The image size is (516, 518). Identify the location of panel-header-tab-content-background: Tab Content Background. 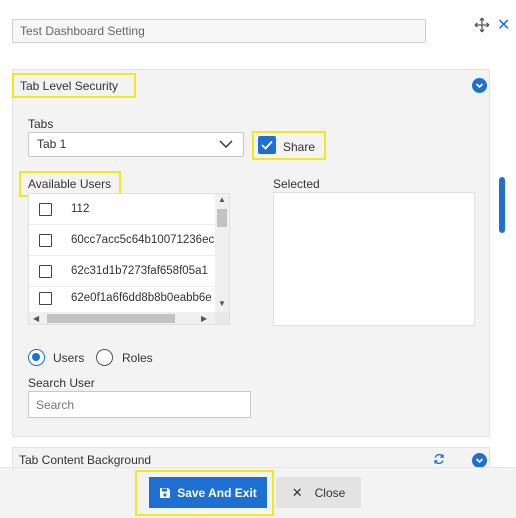
(85, 460).